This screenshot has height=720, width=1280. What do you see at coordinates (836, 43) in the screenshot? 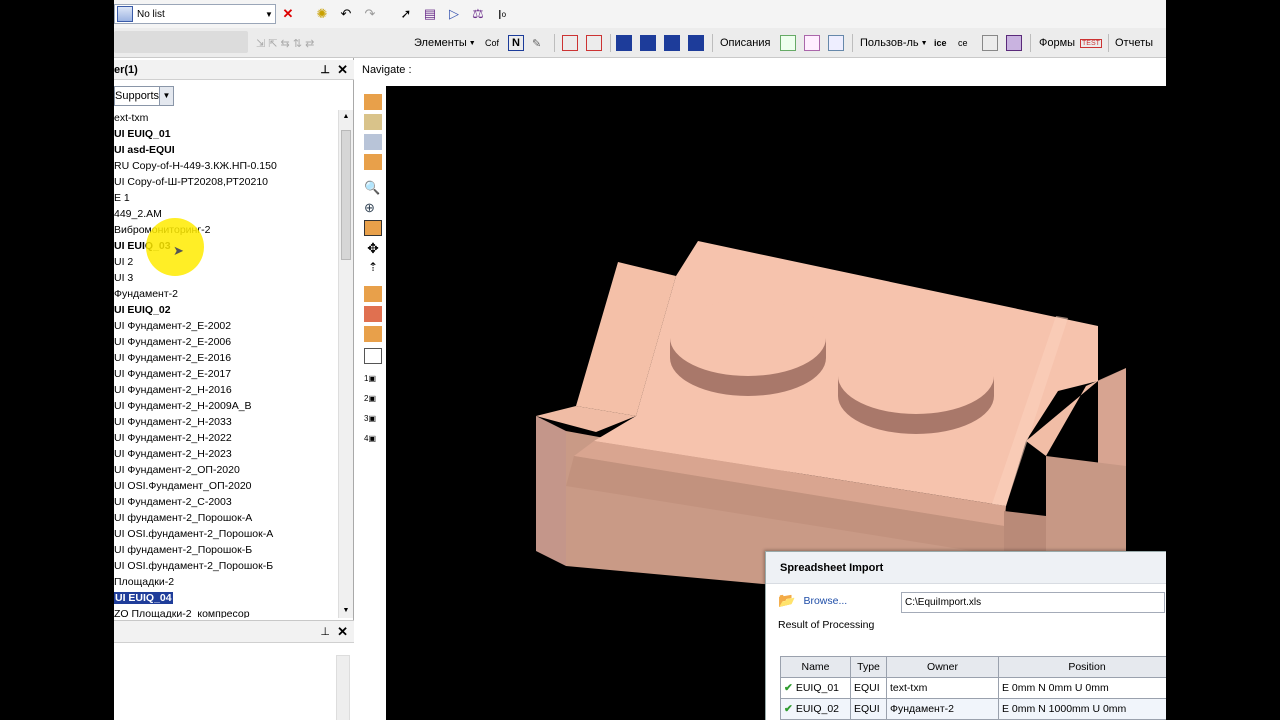
I see `doc-blue-icon` at bounding box center [836, 43].